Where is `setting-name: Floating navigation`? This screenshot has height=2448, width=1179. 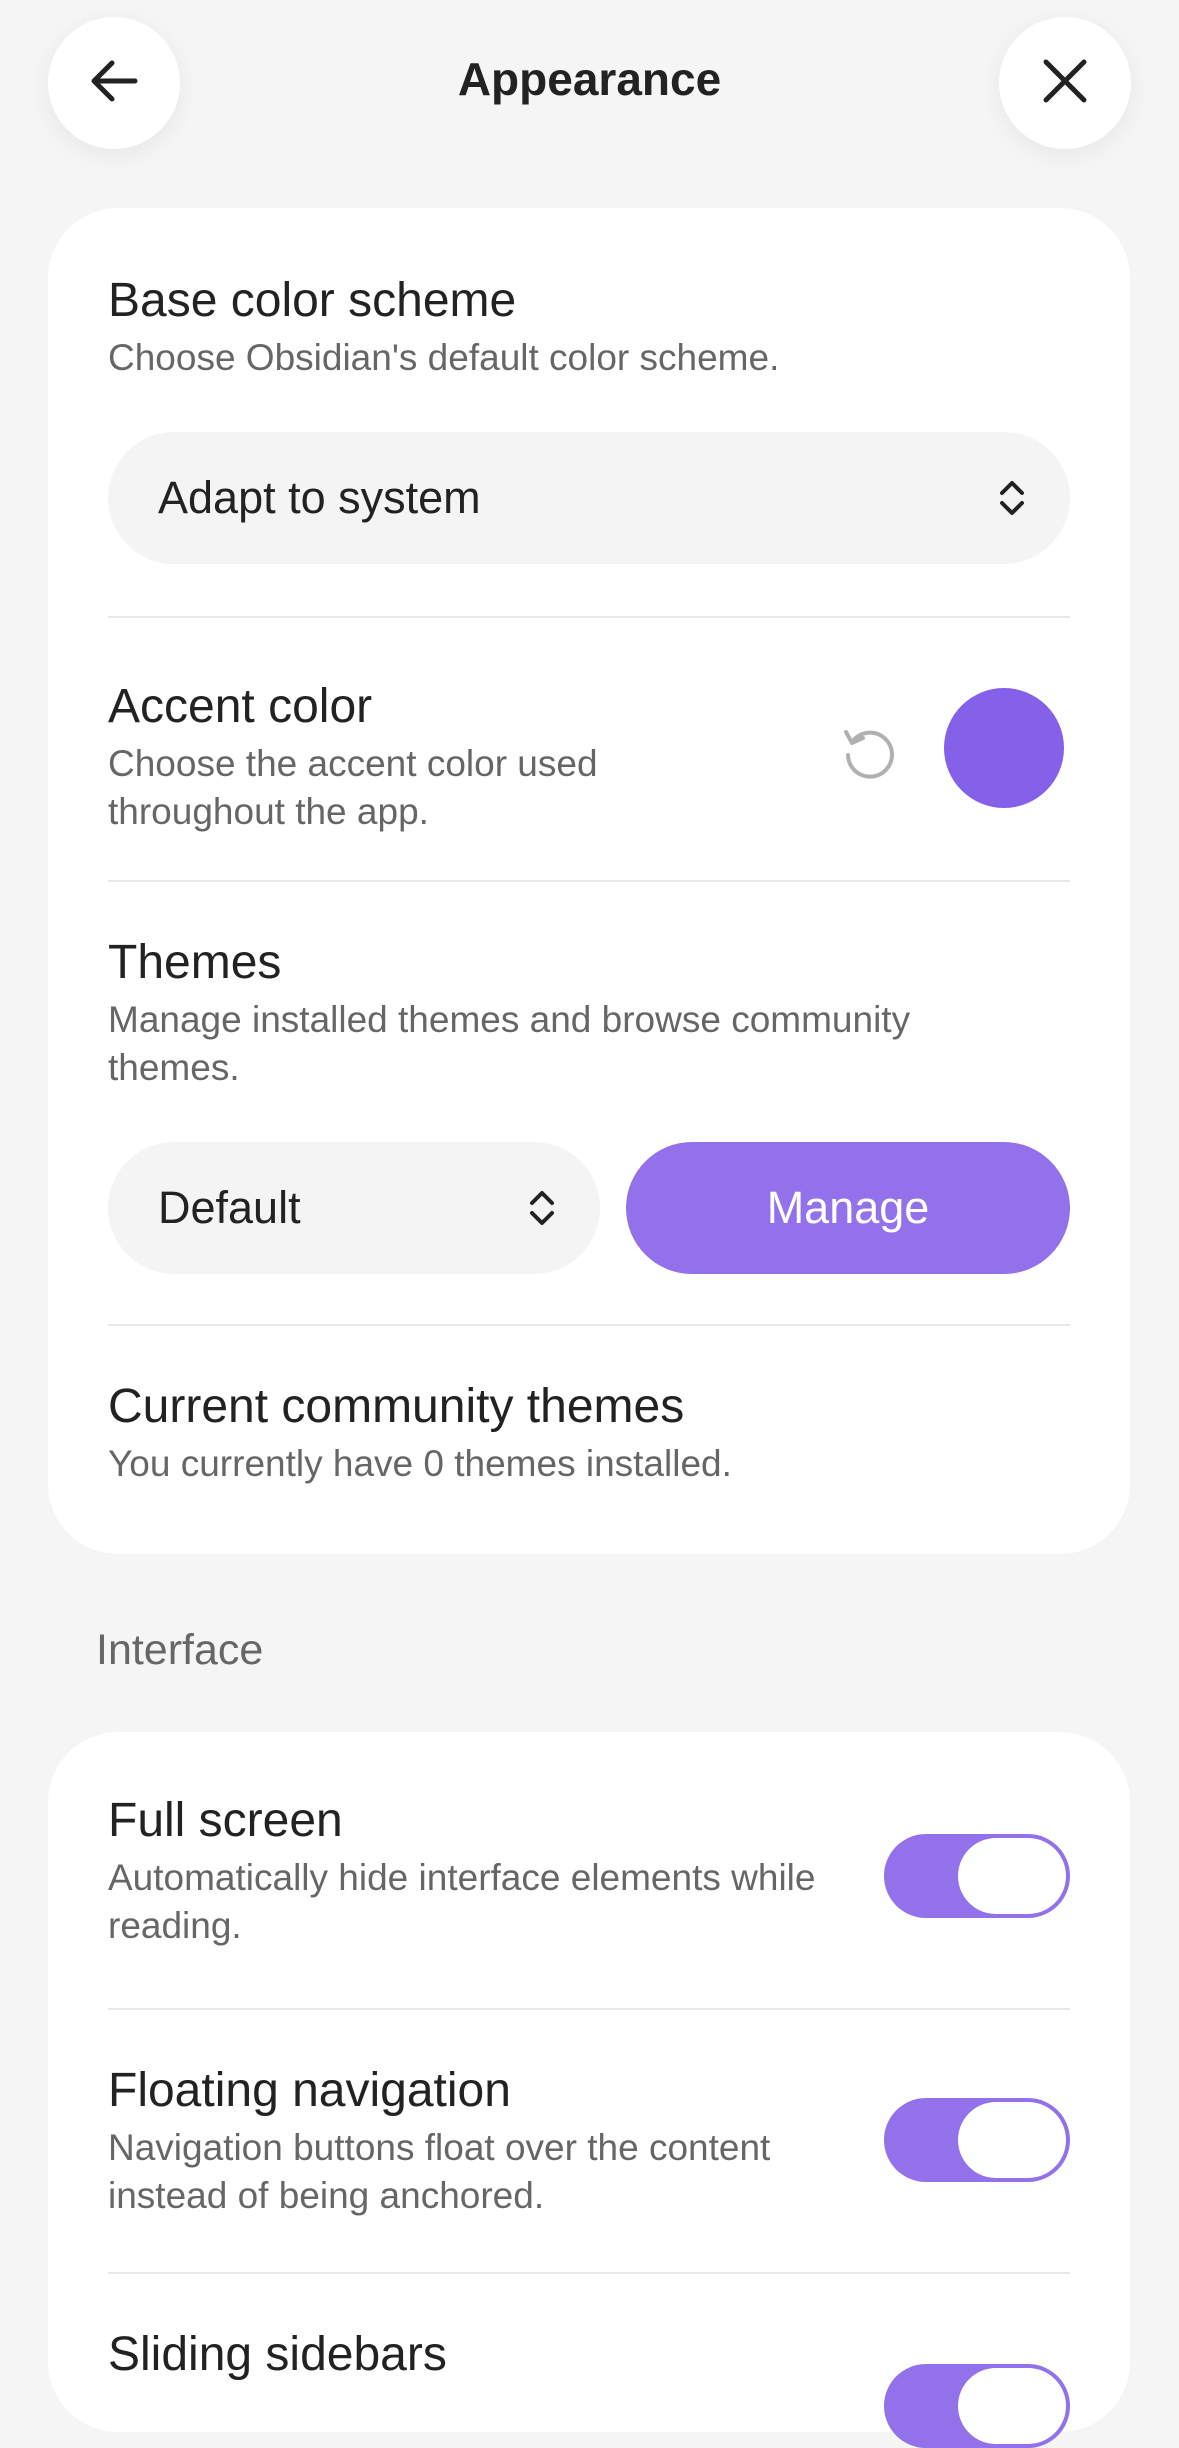
setting-name: Floating navigation is located at coordinates (309, 2090).